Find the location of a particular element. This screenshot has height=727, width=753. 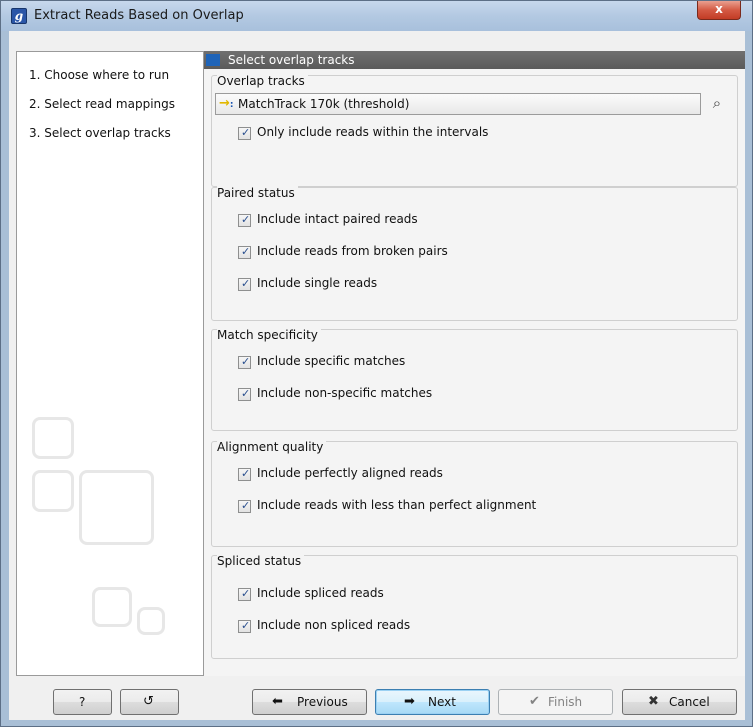

step-choose-where-to-run: 1. Choose where to run is located at coordinates (99, 75).